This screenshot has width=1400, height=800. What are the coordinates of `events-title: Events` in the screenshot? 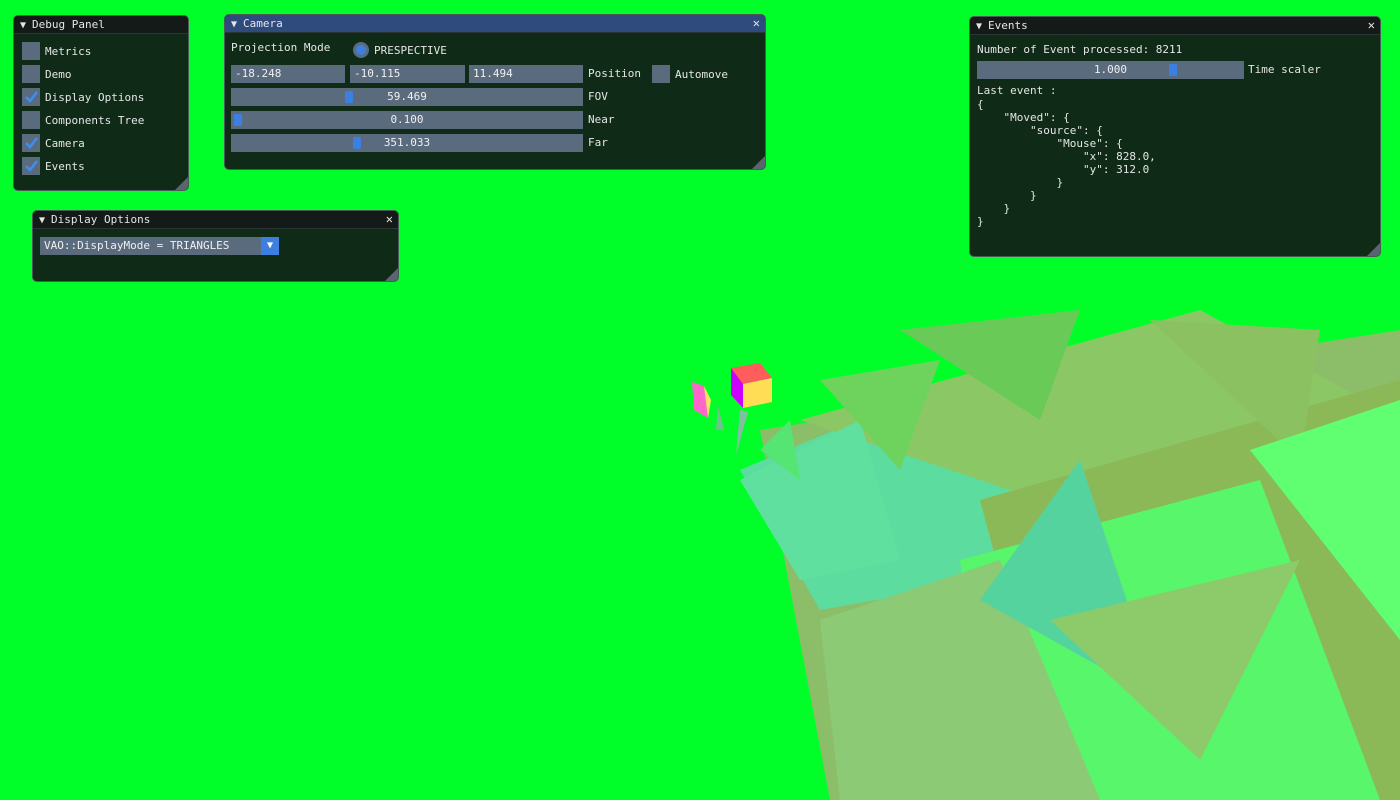 It's located at (1008, 25).